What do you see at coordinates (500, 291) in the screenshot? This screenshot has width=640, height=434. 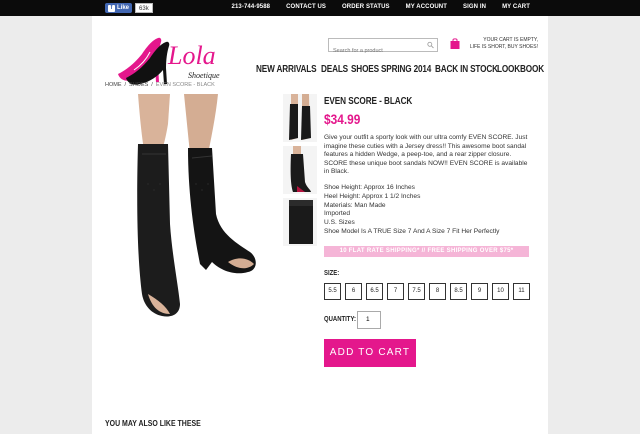 I see `size-option: 10` at bounding box center [500, 291].